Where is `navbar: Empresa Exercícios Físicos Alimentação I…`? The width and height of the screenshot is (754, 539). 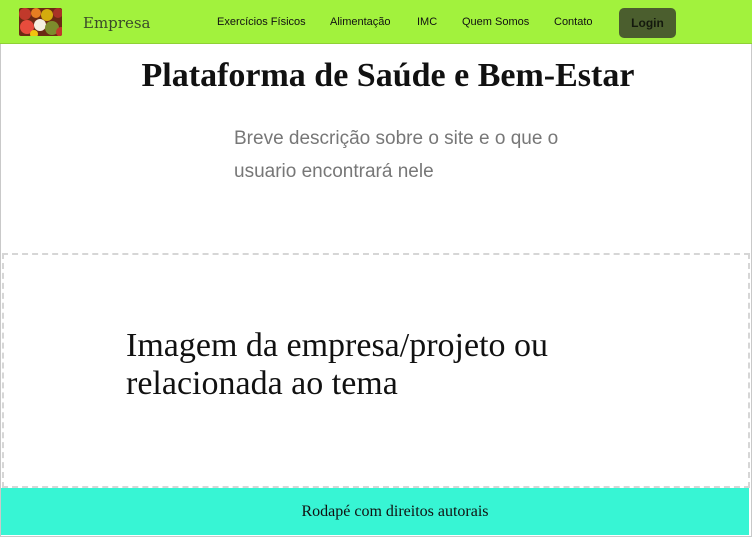
navbar: Empresa Exercícios Físicos Alimentação I… is located at coordinates (376, 22).